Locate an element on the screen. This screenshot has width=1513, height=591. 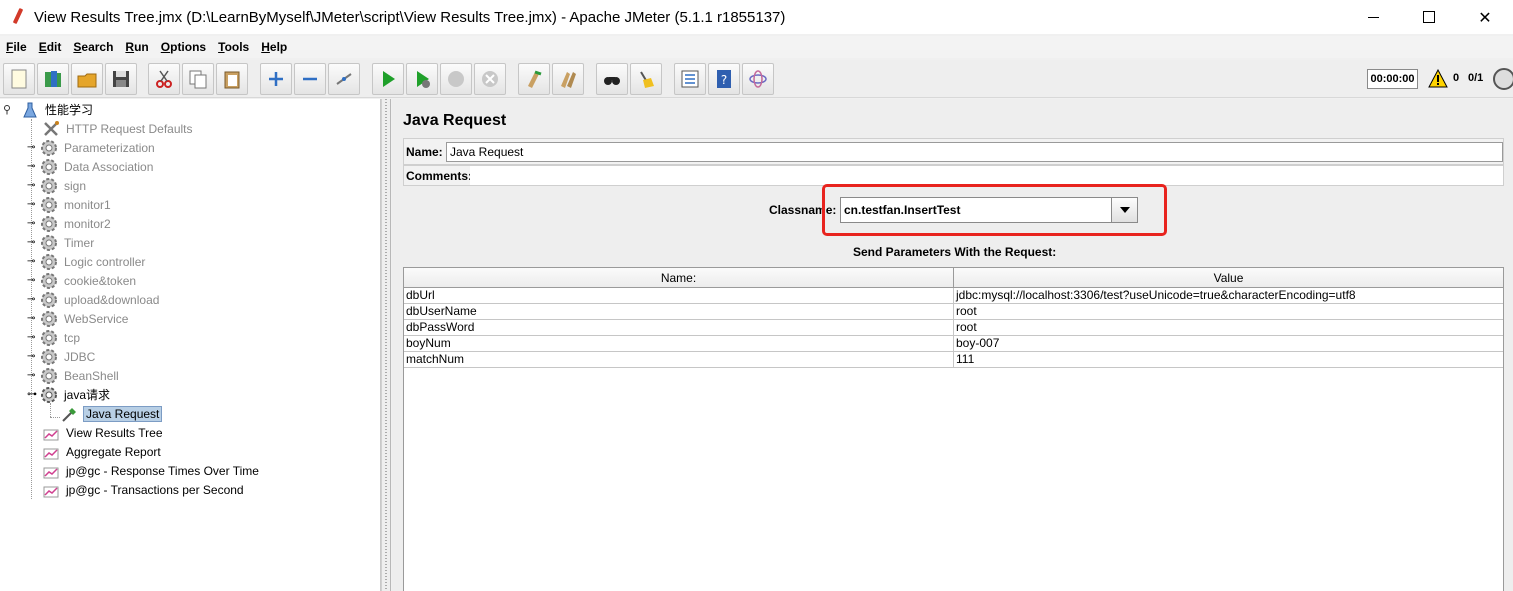
function-helper-button is located at coordinates (690, 79).